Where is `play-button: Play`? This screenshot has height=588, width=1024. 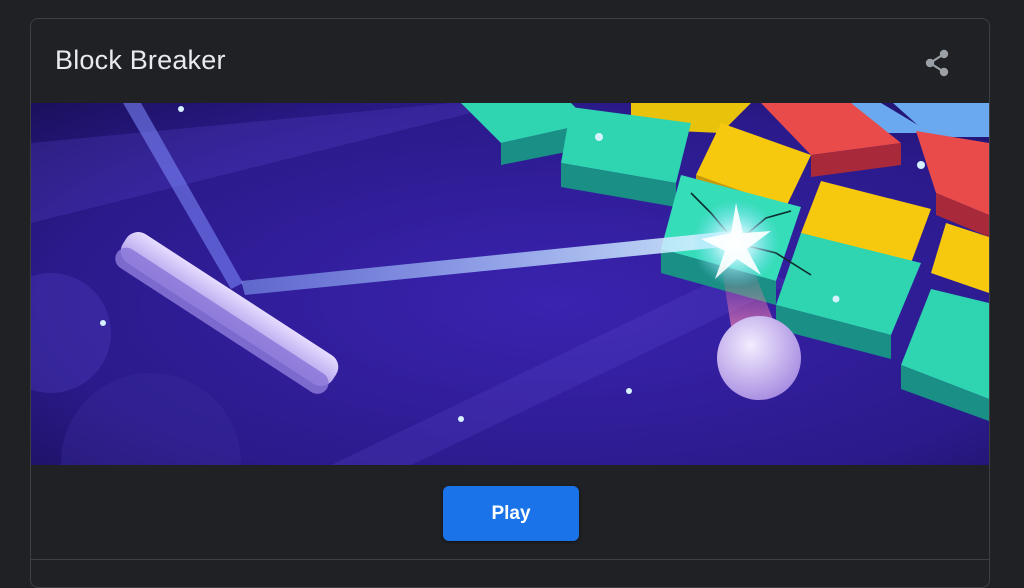
play-button: Play is located at coordinates (511, 513).